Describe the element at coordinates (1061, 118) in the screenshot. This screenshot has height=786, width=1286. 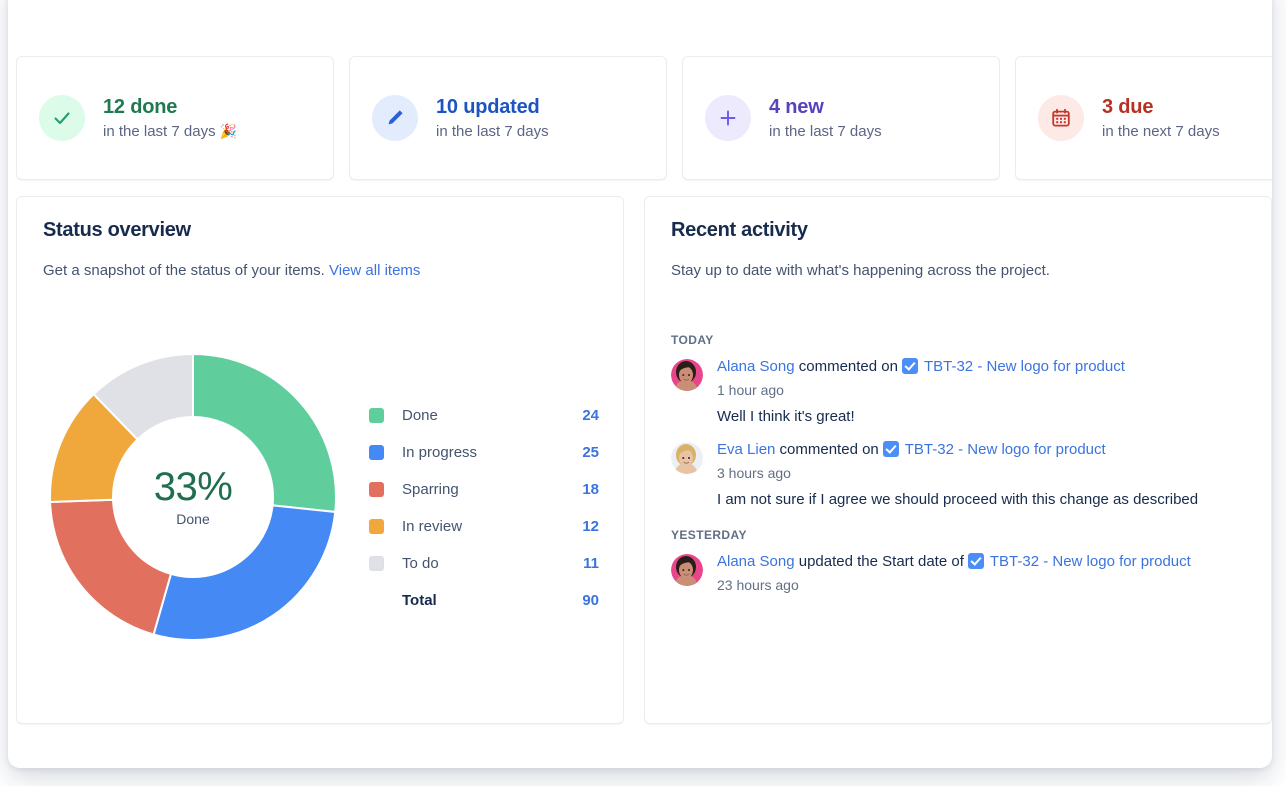
I see `calendar-icon` at that location.